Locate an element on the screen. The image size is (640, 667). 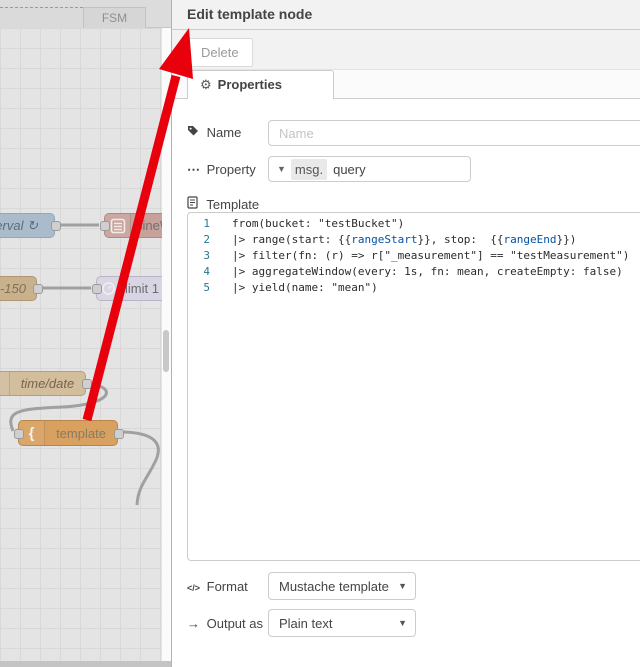
node-s150: s-150 is located at coordinates (21, 288).